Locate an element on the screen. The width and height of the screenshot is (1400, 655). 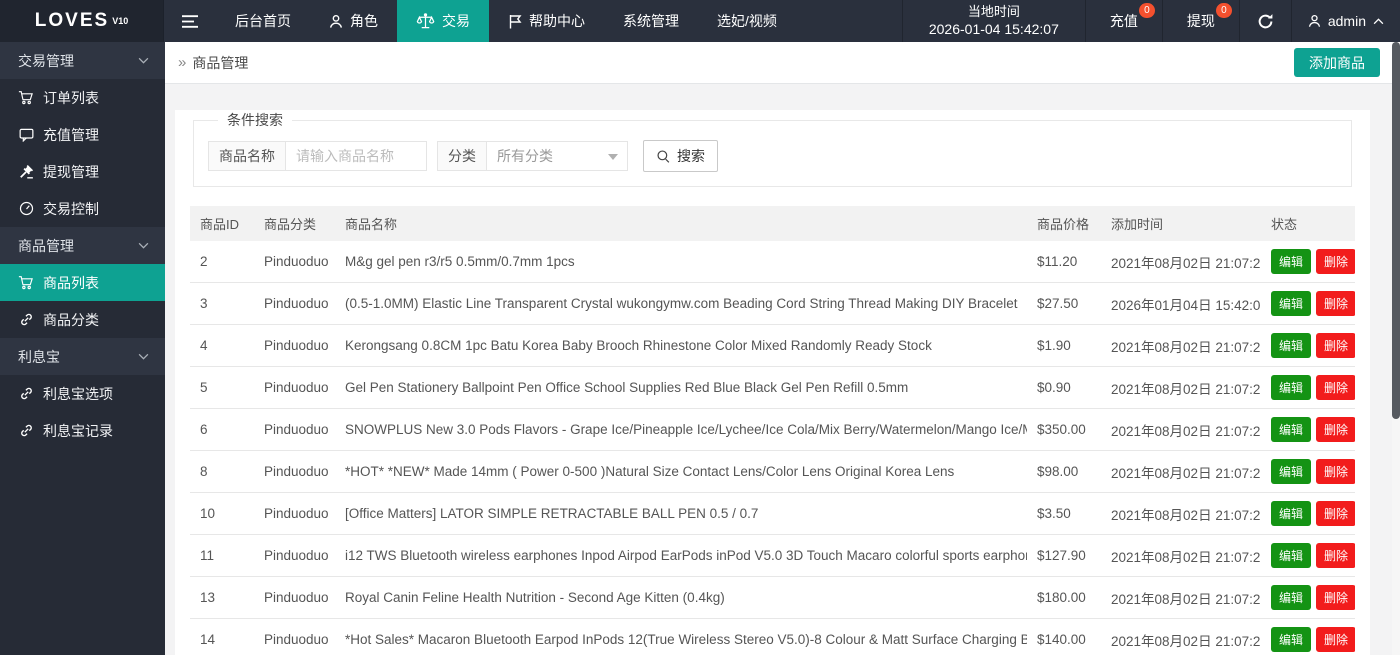
sidebar-group-trade-management: 交易管理 is located at coordinates (82, 60).